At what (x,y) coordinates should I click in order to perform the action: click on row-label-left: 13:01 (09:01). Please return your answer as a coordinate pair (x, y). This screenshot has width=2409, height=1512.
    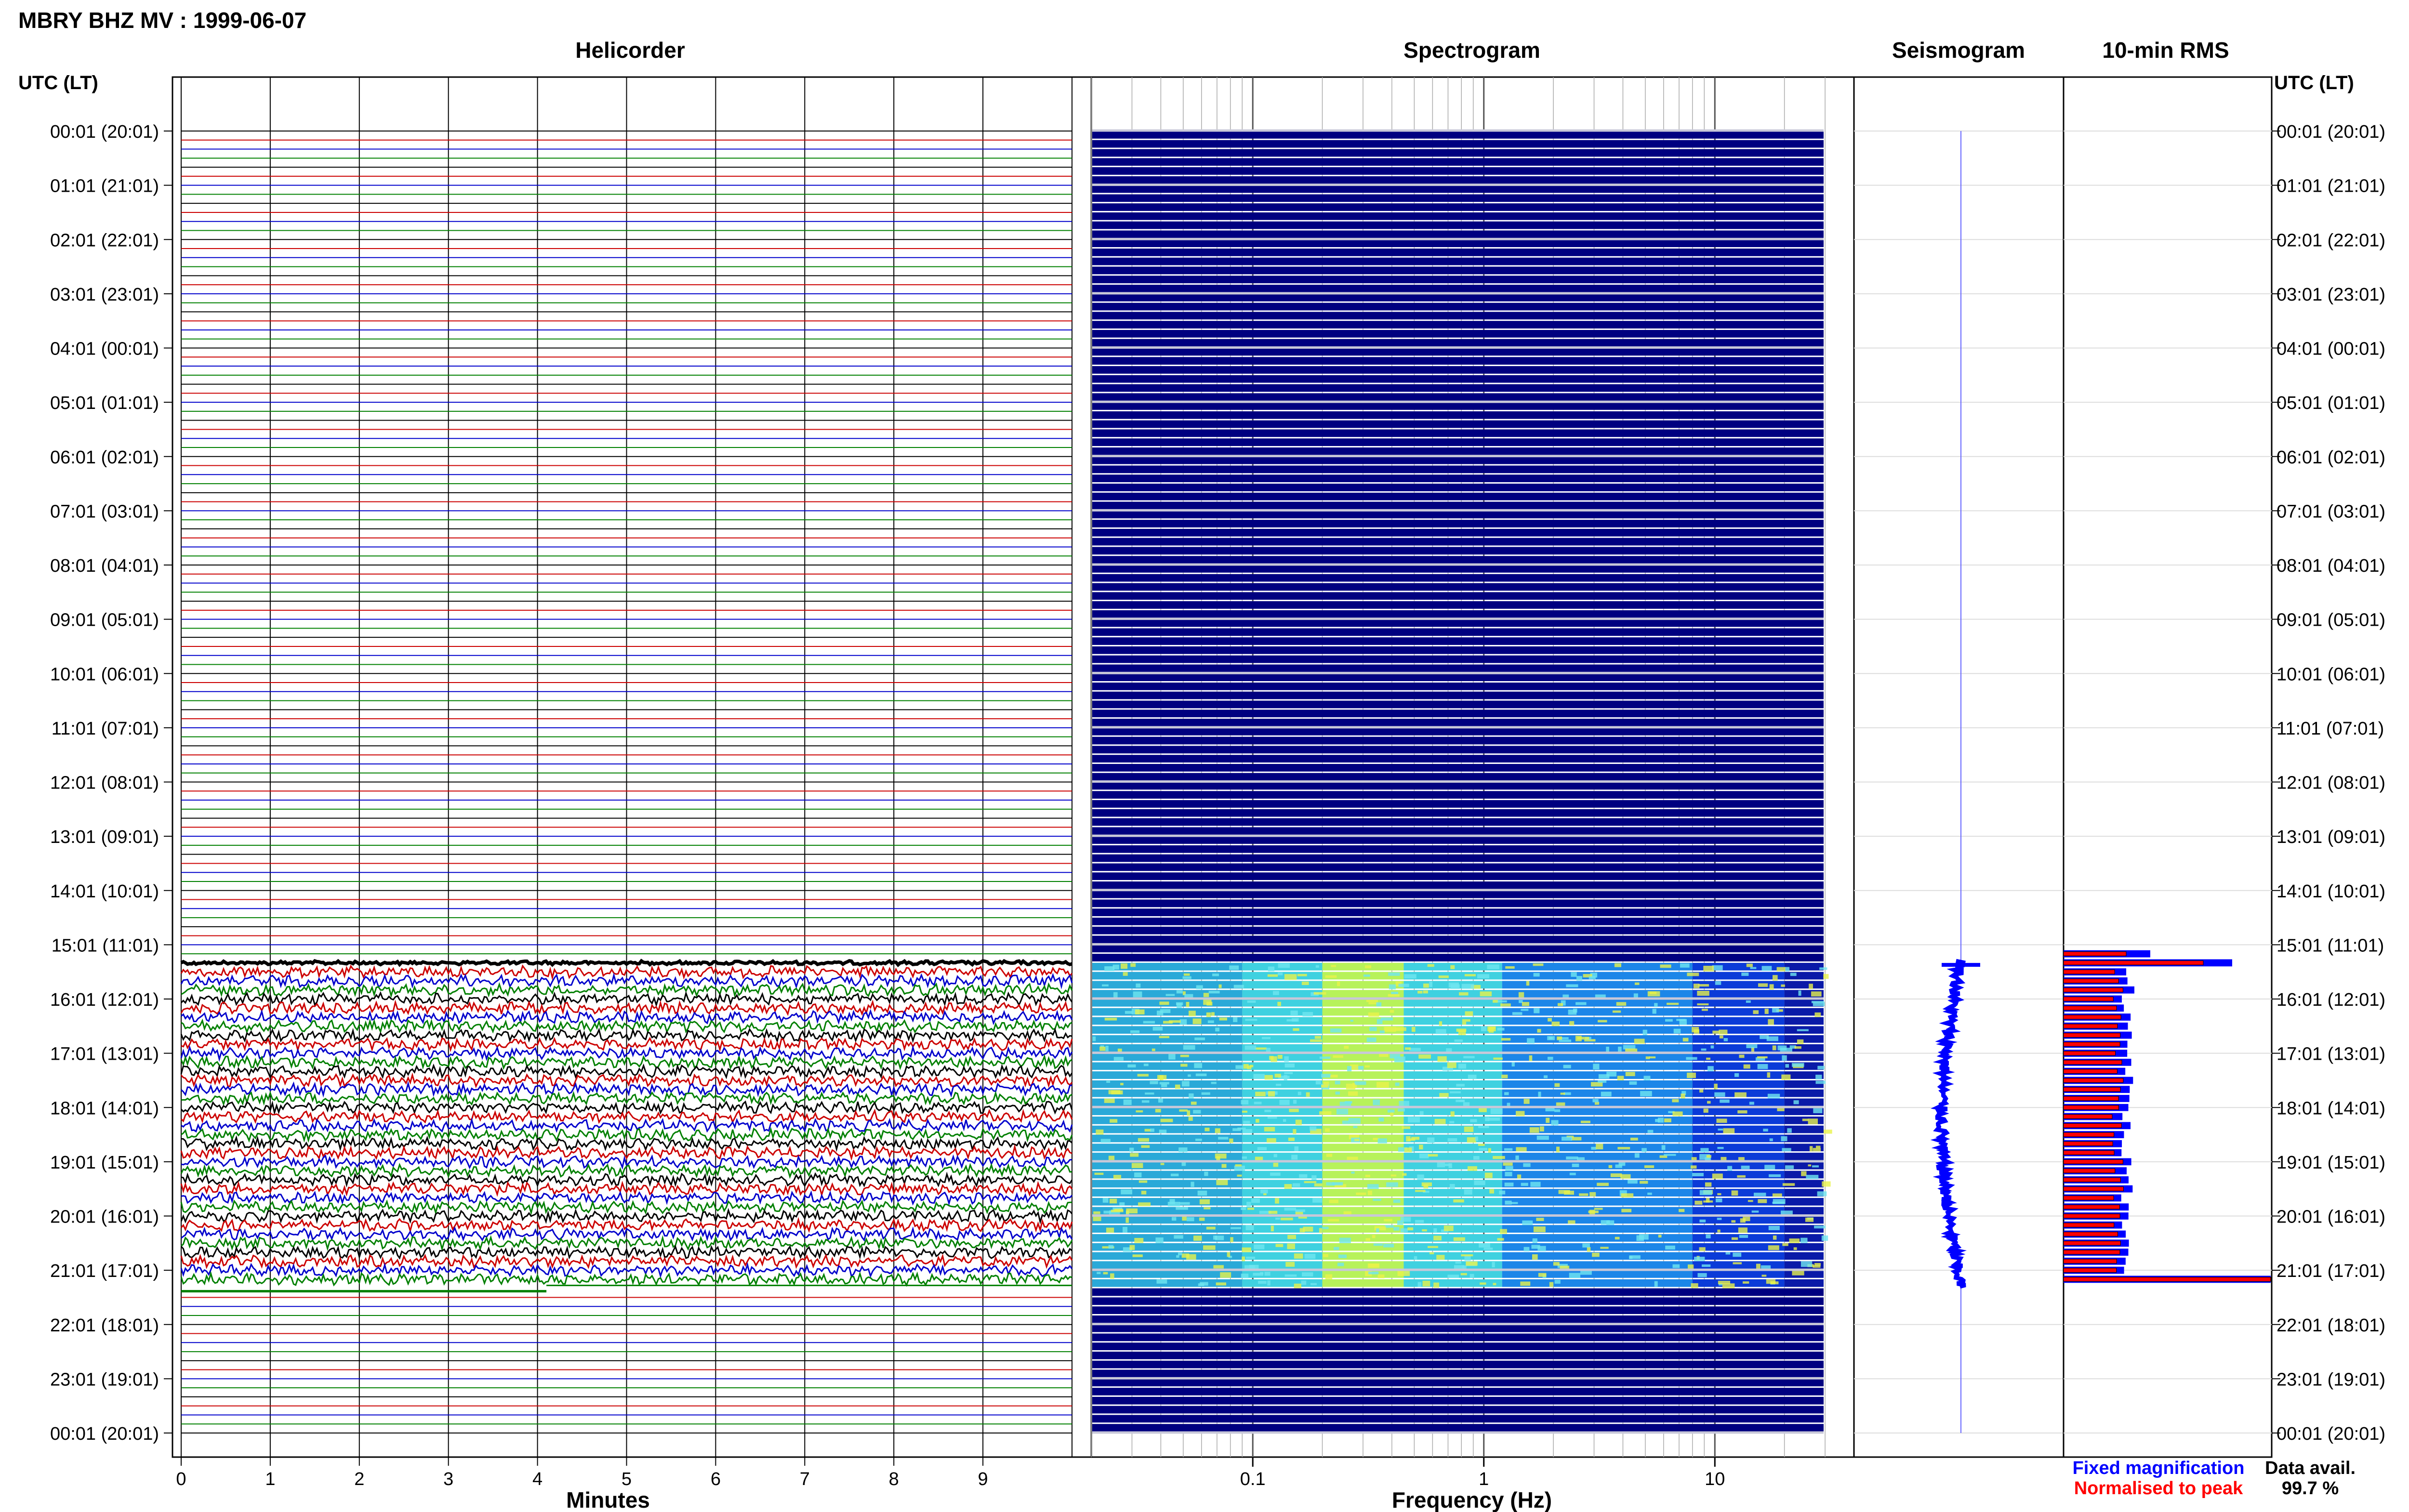
    Looking at the image, I should click on (104, 837).